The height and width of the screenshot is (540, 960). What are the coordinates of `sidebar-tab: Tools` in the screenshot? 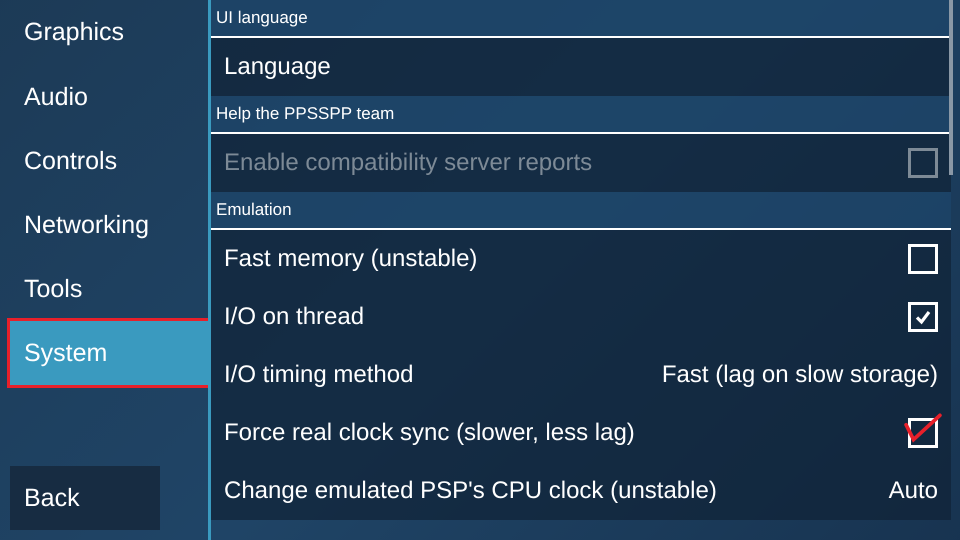 It's located at (109, 289).